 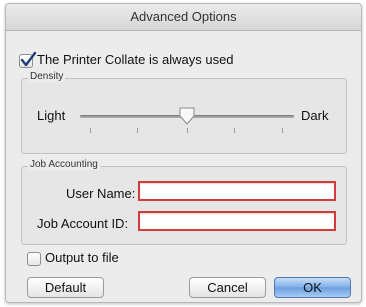 What do you see at coordinates (312, 287) in the screenshot?
I see `ok-button: OK` at bounding box center [312, 287].